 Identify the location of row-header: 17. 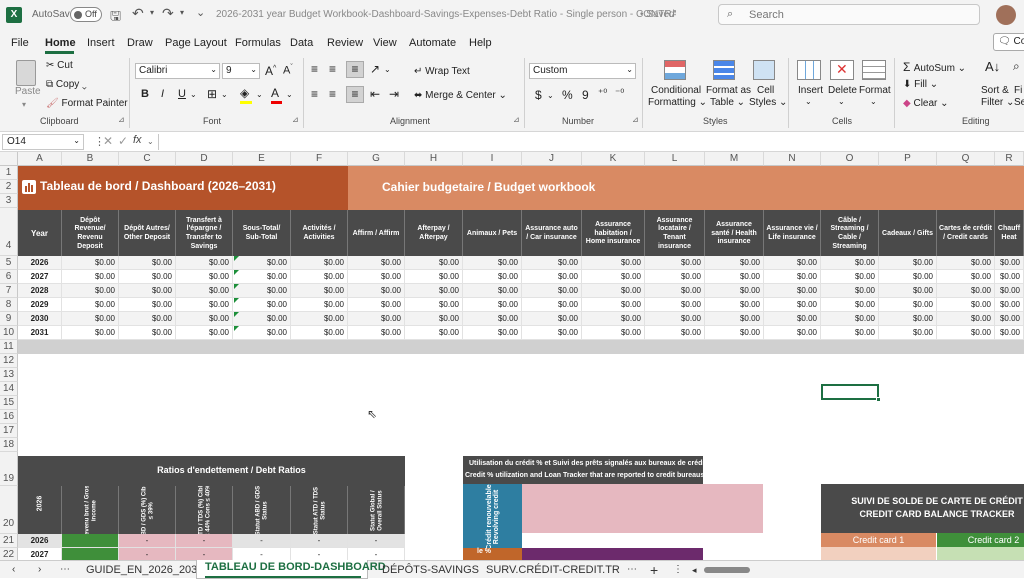
(9, 431).